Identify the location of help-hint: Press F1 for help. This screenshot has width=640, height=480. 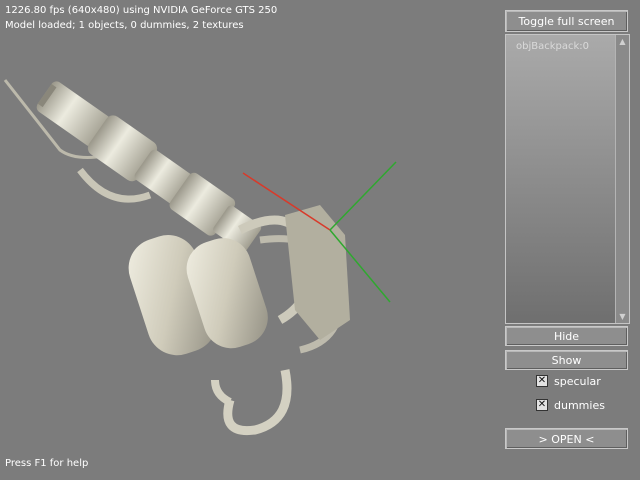
(47, 463).